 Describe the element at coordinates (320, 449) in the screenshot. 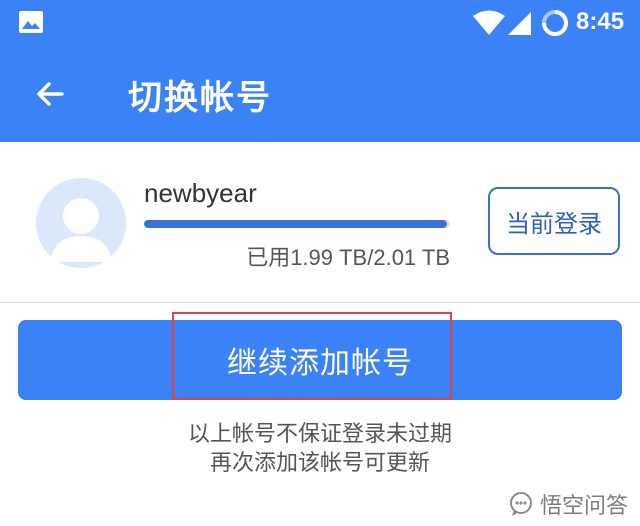

I see `note-text: 以上帐号不保证登录未过期 再次添加该帐号可更新` at that location.